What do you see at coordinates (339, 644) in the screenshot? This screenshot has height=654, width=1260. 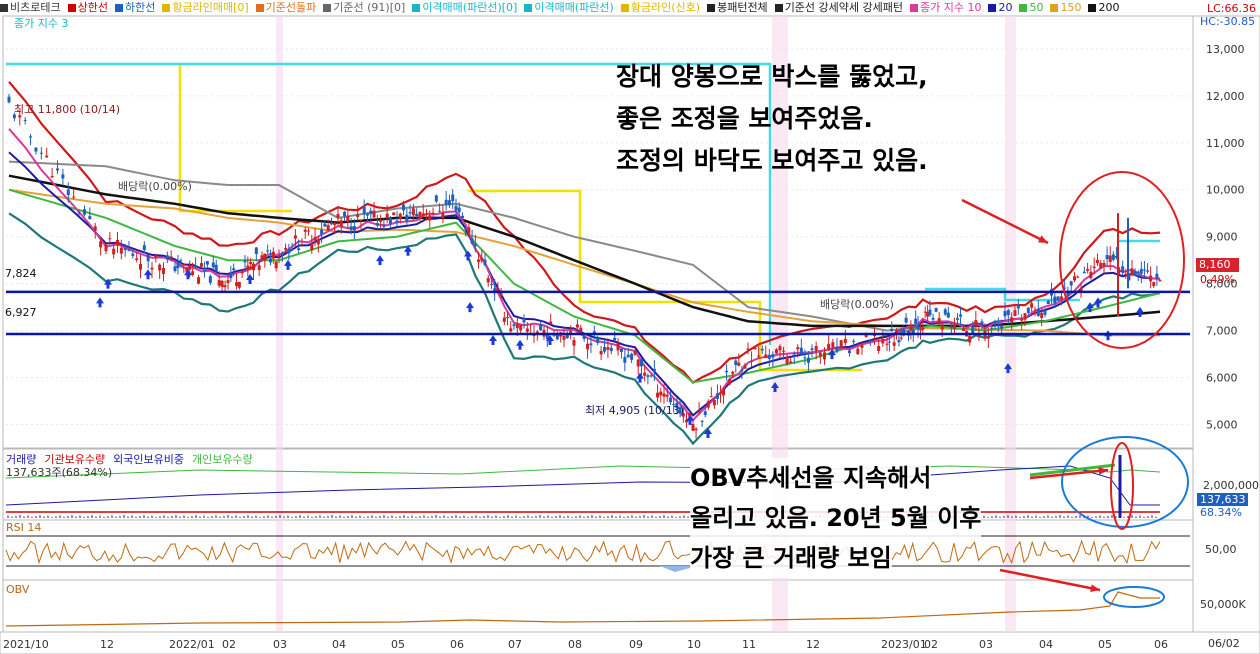 I see `date-tick-label: 04` at bounding box center [339, 644].